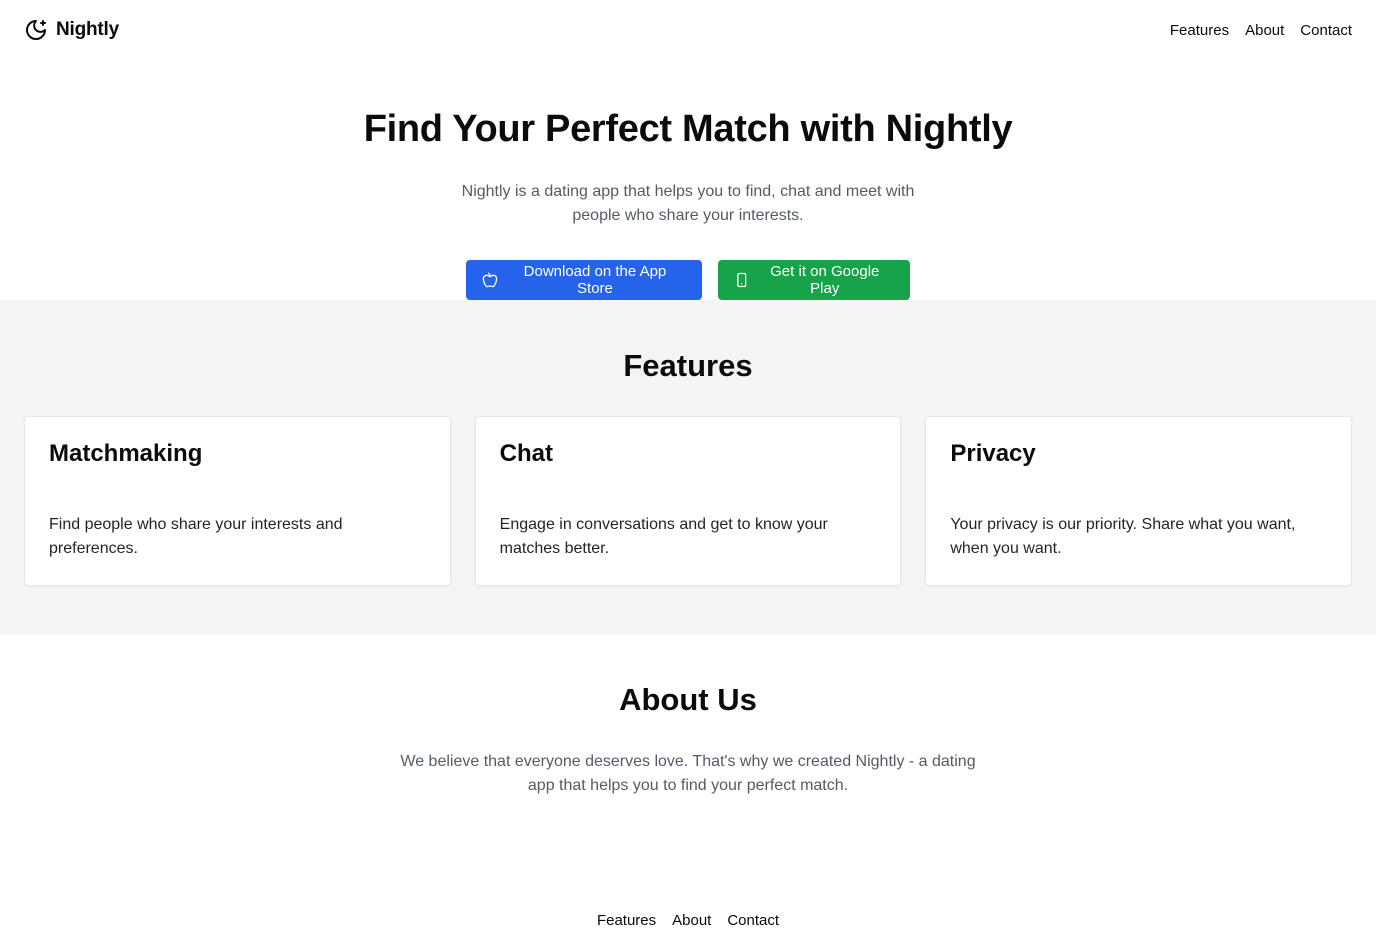 Image resolution: width=1376 pixels, height=946 pixels. What do you see at coordinates (490, 280) in the screenshot?
I see `apple-icon` at bounding box center [490, 280].